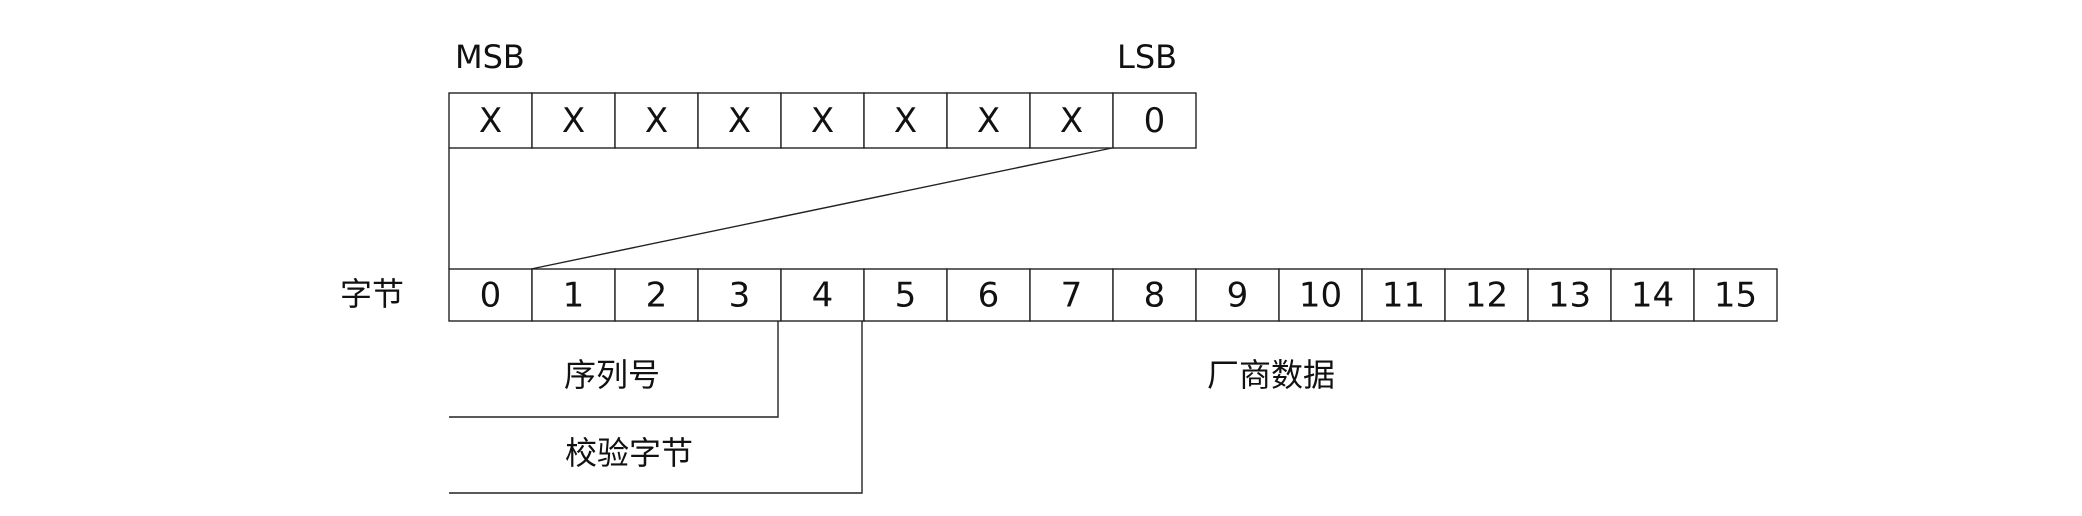  What do you see at coordinates (1320, 296) in the screenshot?
I see `byte-cell-number: 10` at bounding box center [1320, 296].